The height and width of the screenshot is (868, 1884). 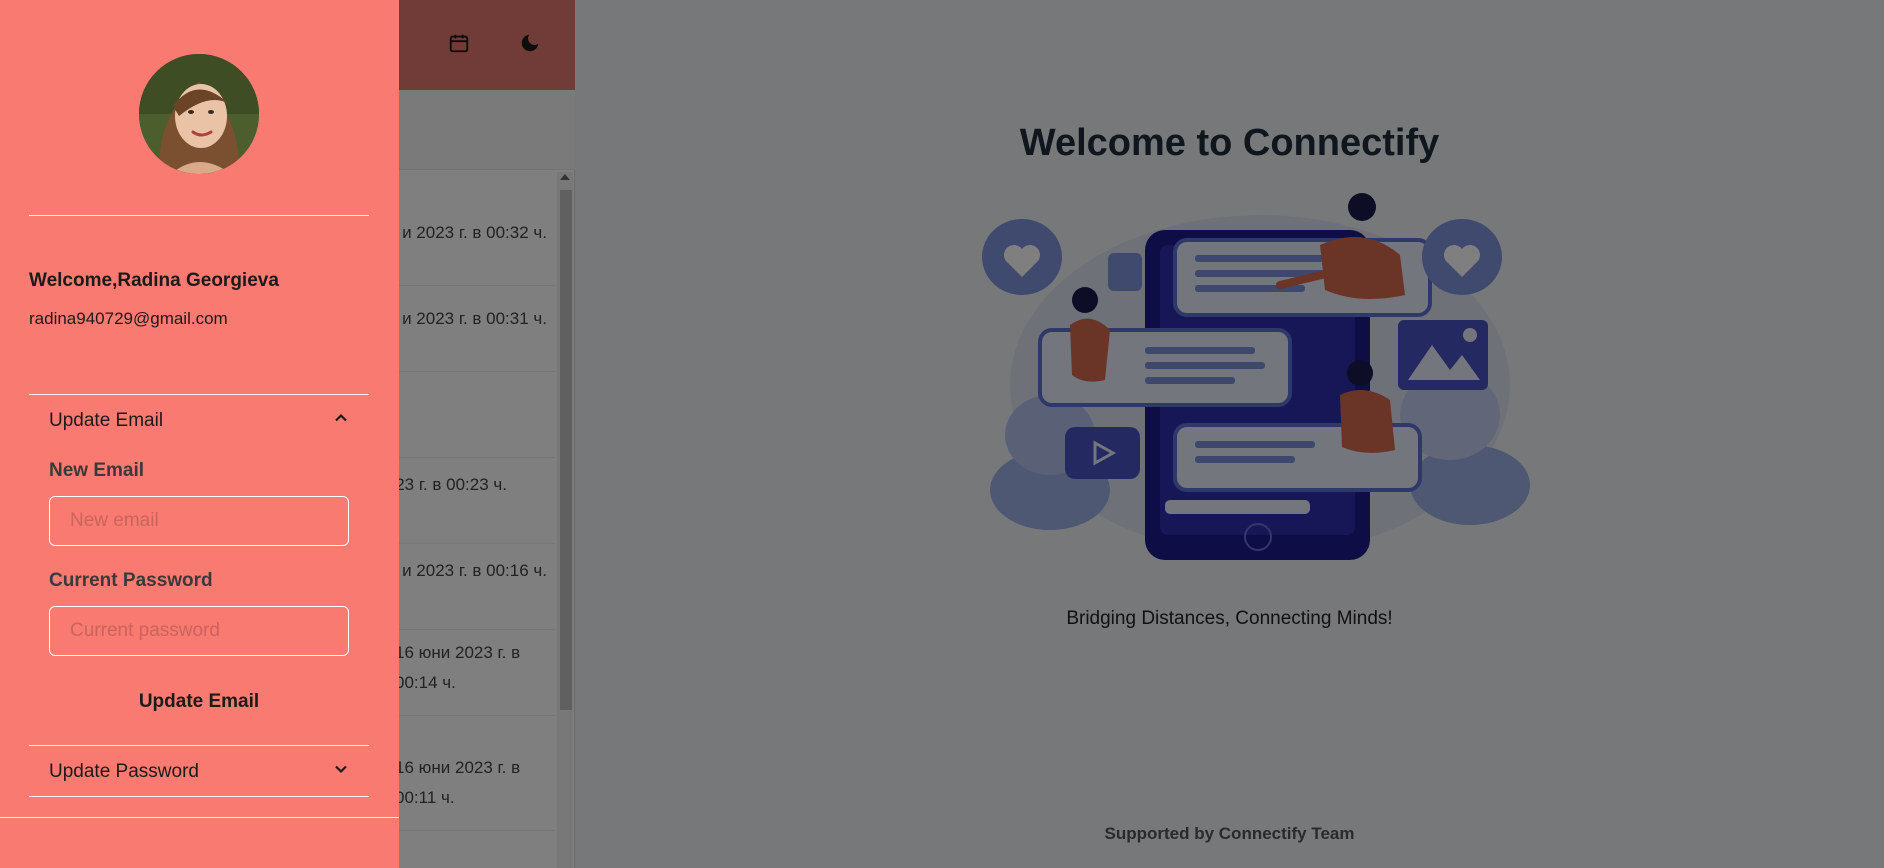 I want to click on avatar, so click(x=199, y=114).